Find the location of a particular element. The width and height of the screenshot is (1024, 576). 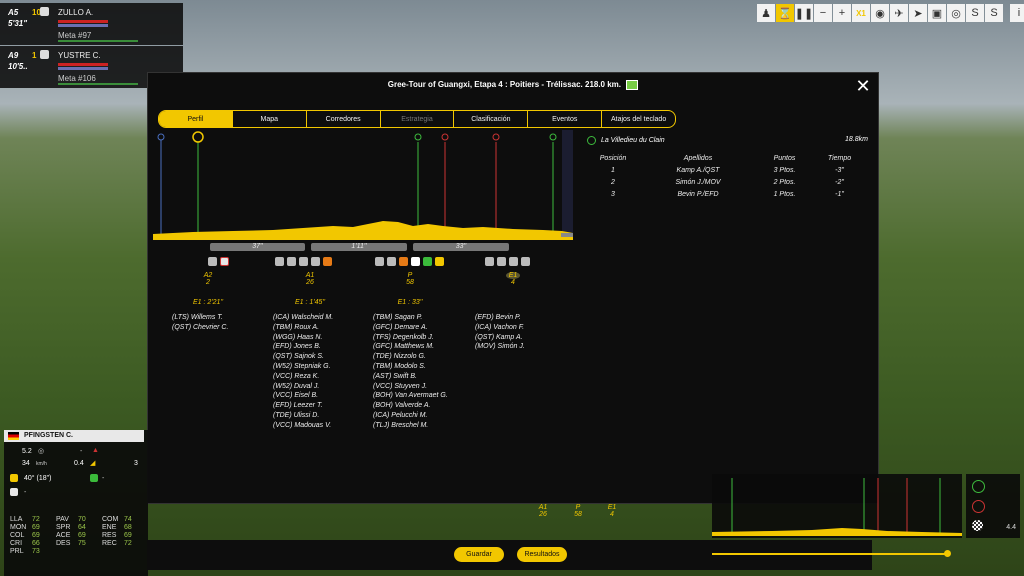

slope-value: 0.4 is located at coordinates (79, 463).